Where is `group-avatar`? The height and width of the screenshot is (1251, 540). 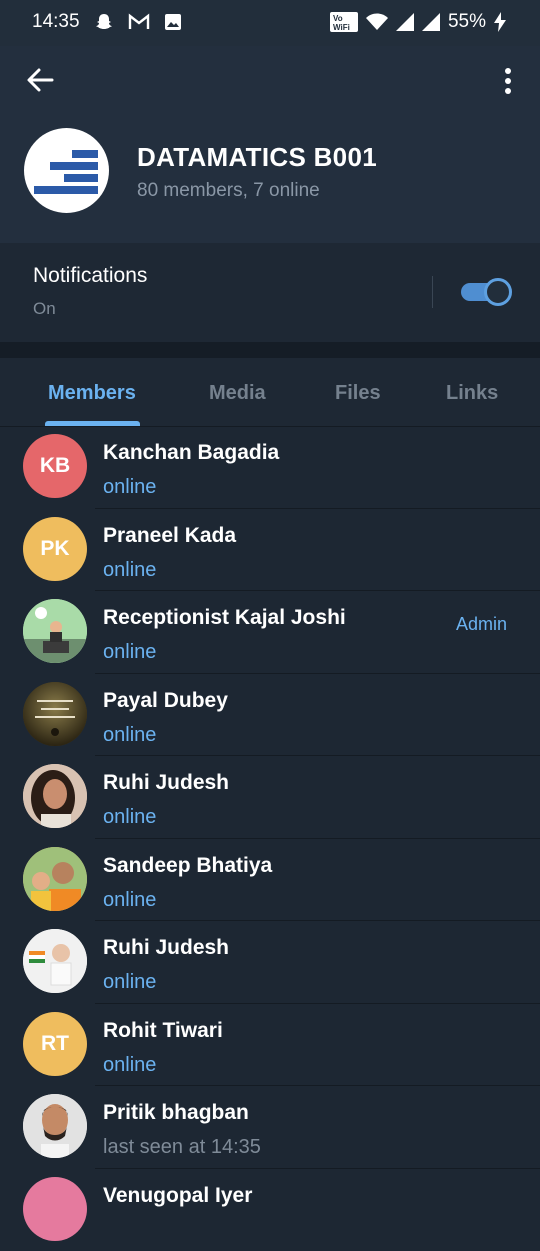
group-avatar is located at coordinates (66, 170).